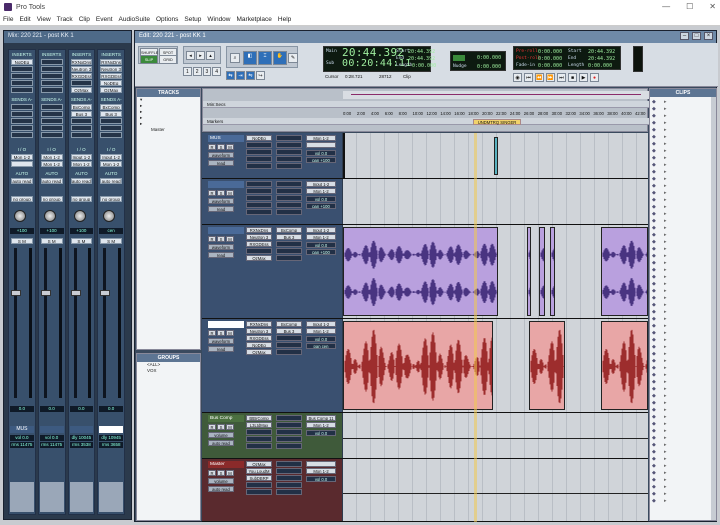  Describe the element at coordinates (594, 77) in the screenshot. I see `record-icon: ●` at that location.